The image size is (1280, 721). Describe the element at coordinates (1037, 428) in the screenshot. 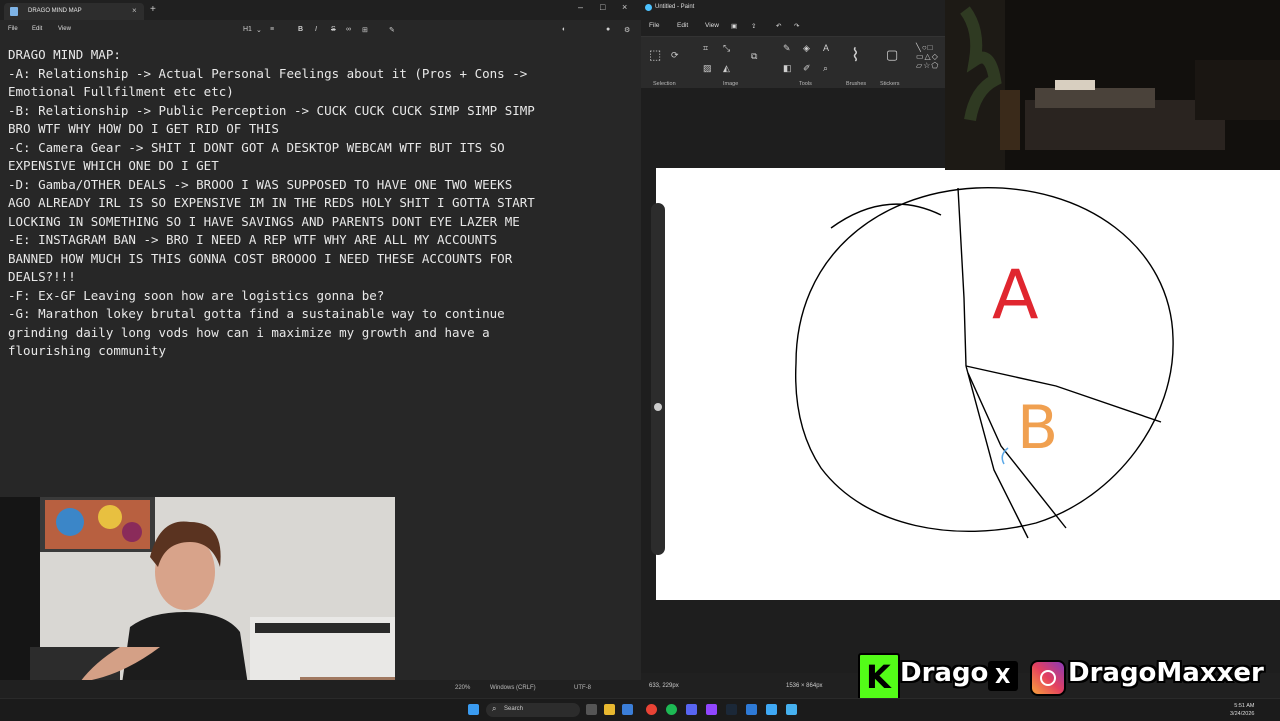

I see `label-b: B` at that location.